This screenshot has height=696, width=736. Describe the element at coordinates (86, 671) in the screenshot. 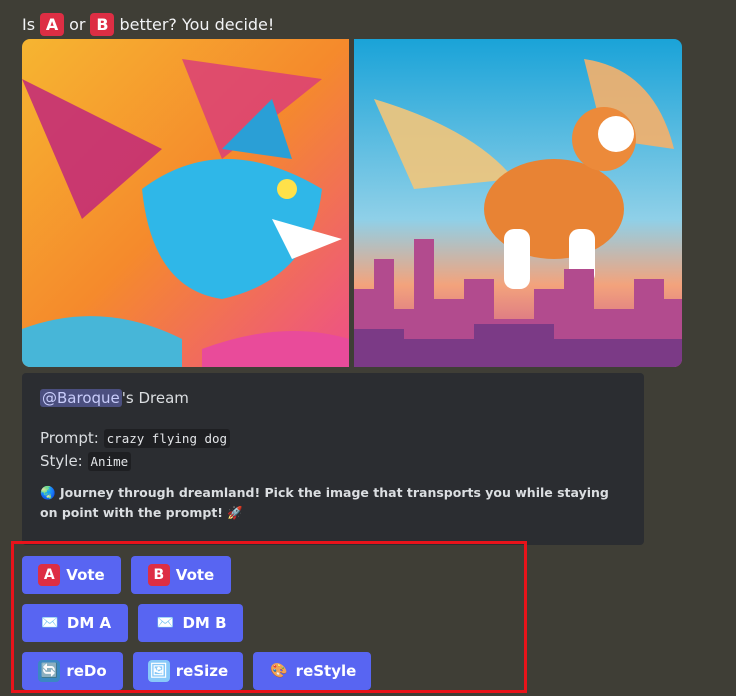

I see `redo-label: reDo` at that location.